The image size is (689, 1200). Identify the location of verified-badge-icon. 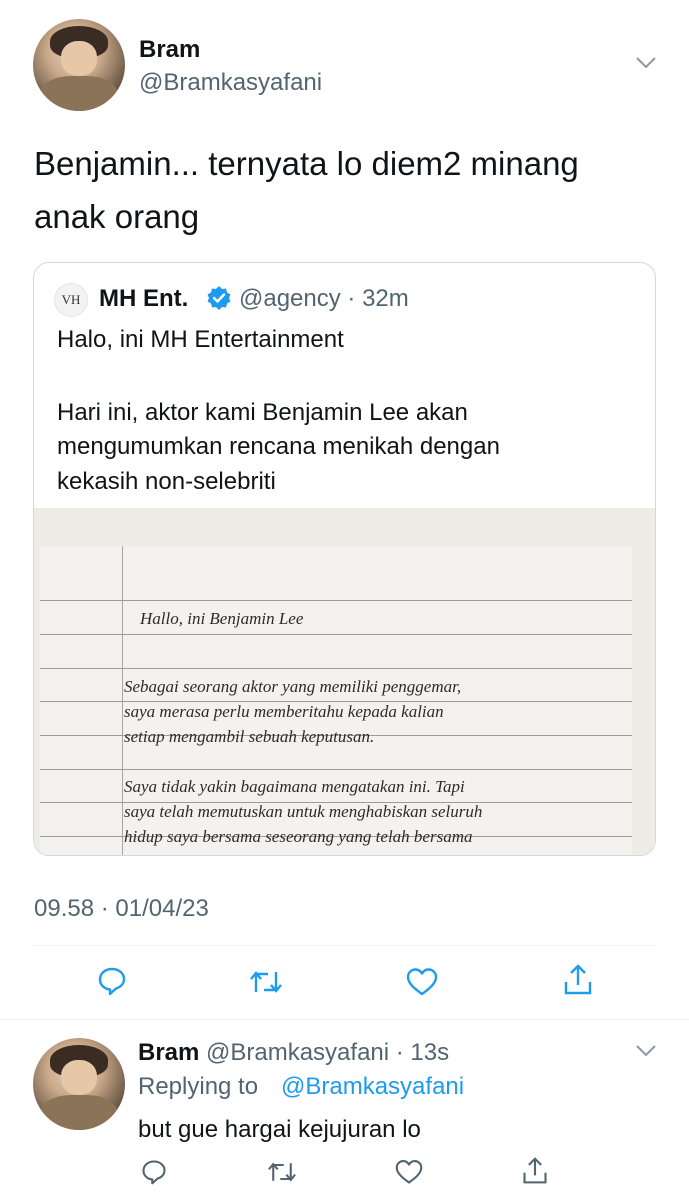
(219, 298).